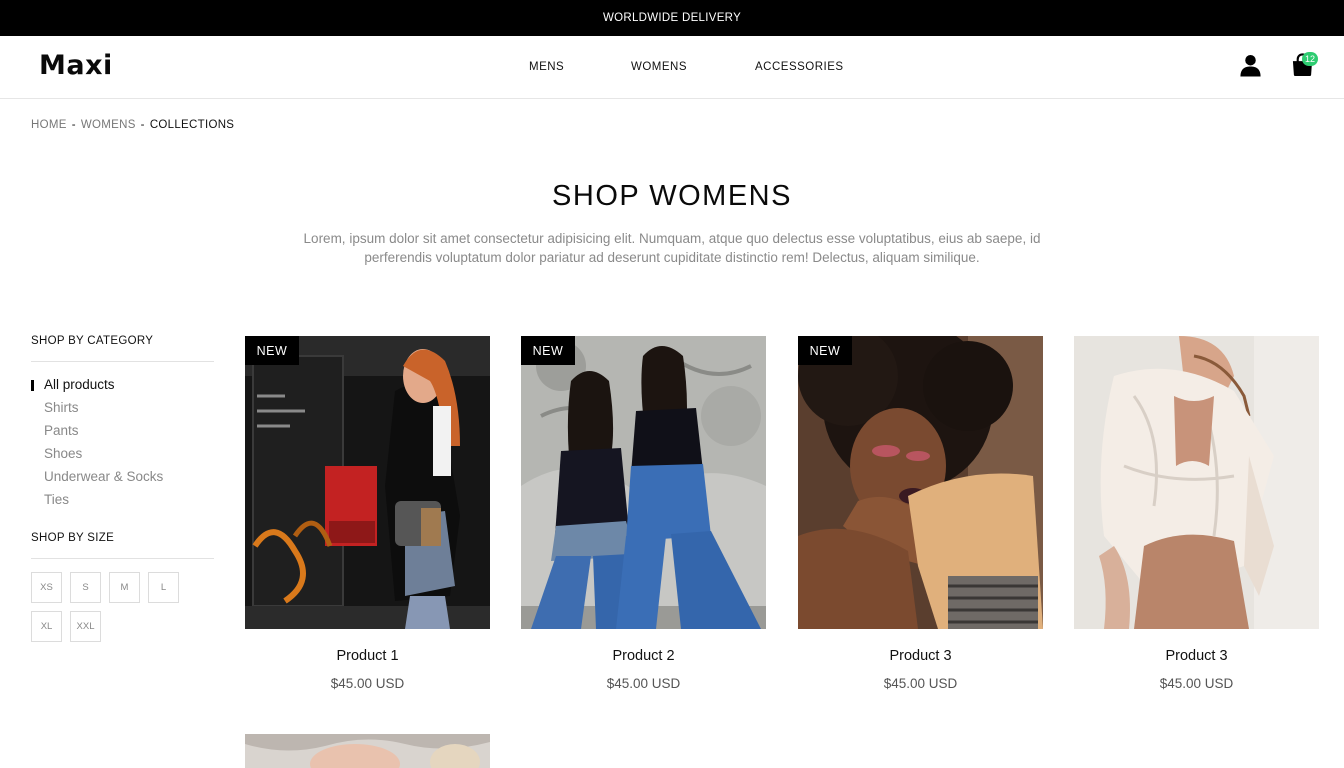 Image resolution: width=1344 pixels, height=768 pixels. I want to click on category-label: Pants, so click(61, 430).